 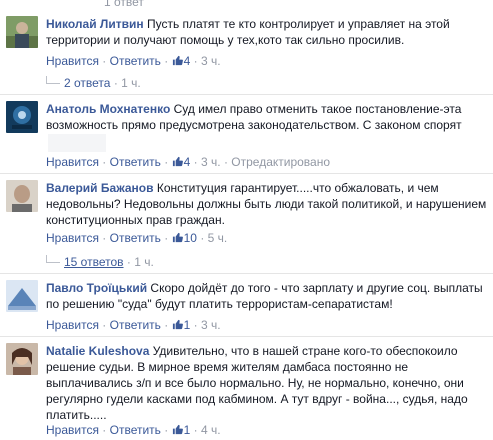 What do you see at coordinates (77, 143) in the screenshot?
I see `hidden-content-block` at bounding box center [77, 143].